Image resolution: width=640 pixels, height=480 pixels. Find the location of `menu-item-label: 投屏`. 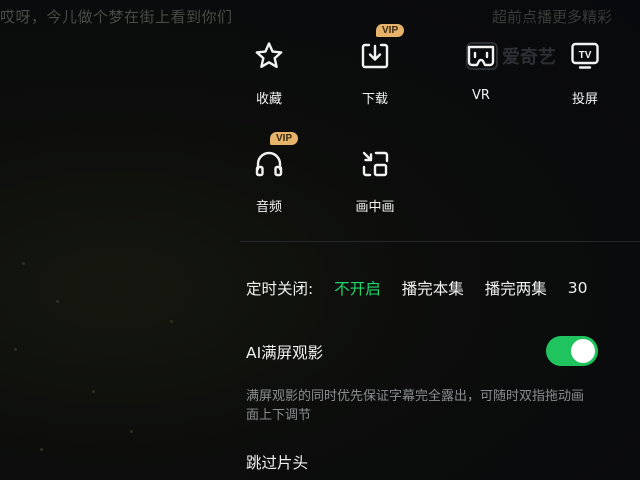

menu-item-label: 投屏 is located at coordinates (584, 99).